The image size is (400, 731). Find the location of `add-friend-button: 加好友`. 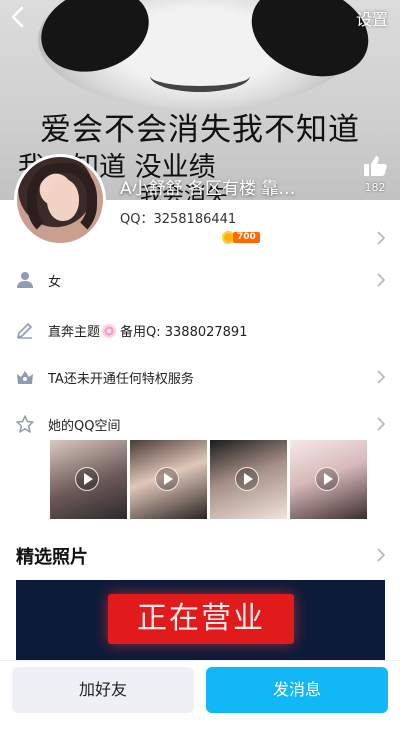

add-friend-button: 加好友 is located at coordinates (103, 690).